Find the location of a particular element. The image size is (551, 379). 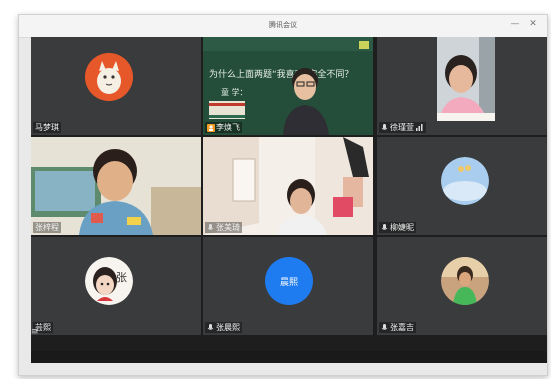

teacher-blackboard-video: 为什么上面两题“我喜欢”完全不同？ 童 学： is located at coordinates (288, 86).